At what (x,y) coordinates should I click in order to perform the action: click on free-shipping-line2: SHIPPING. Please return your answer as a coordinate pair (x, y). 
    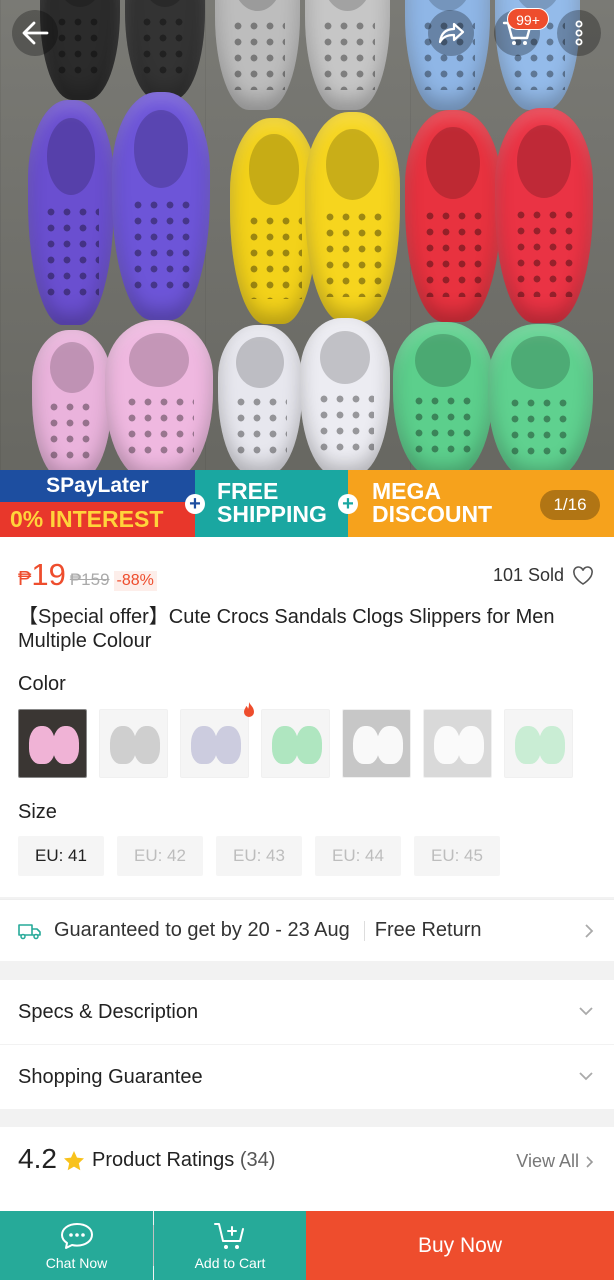
    Looking at the image, I should click on (272, 514).